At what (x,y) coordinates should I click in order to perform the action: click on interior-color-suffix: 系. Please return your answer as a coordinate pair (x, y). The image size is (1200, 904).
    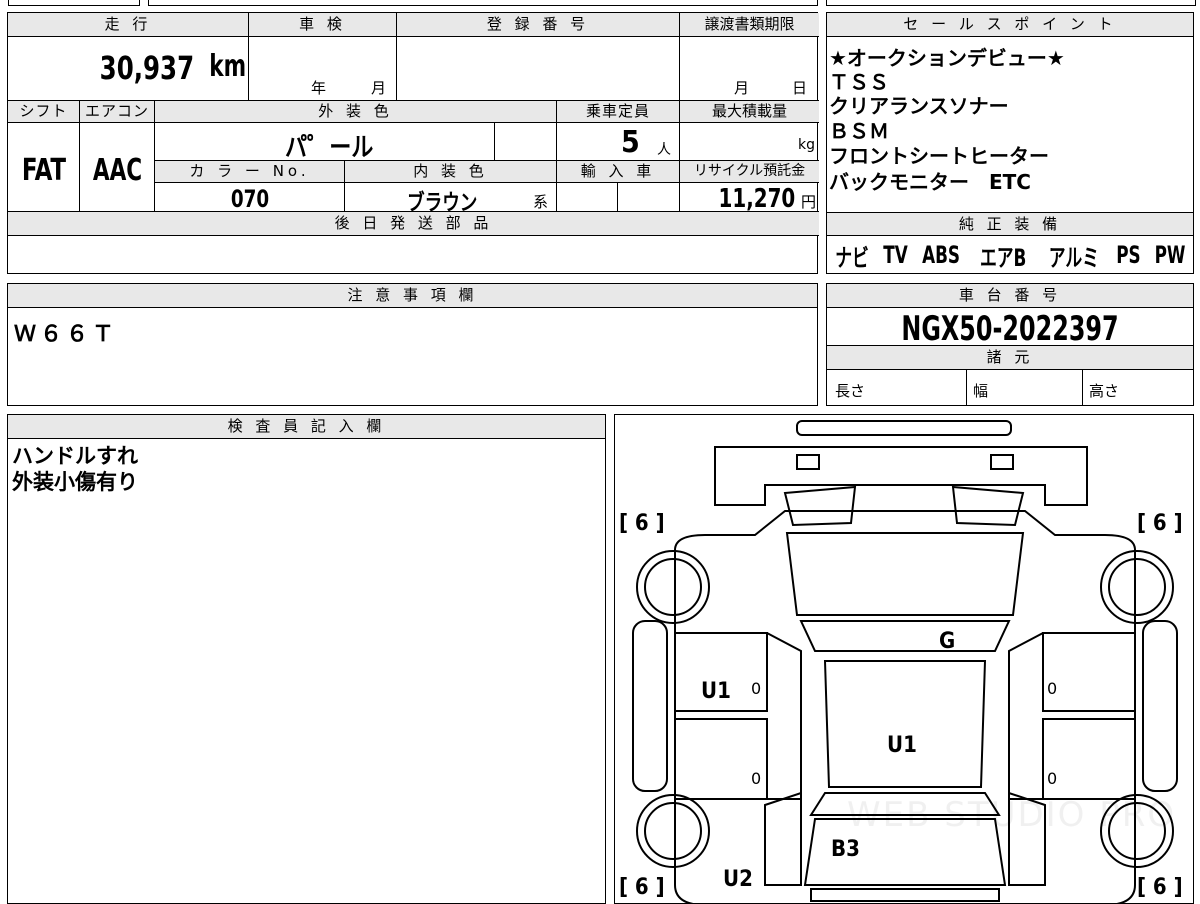
    Looking at the image, I should click on (541, 202).